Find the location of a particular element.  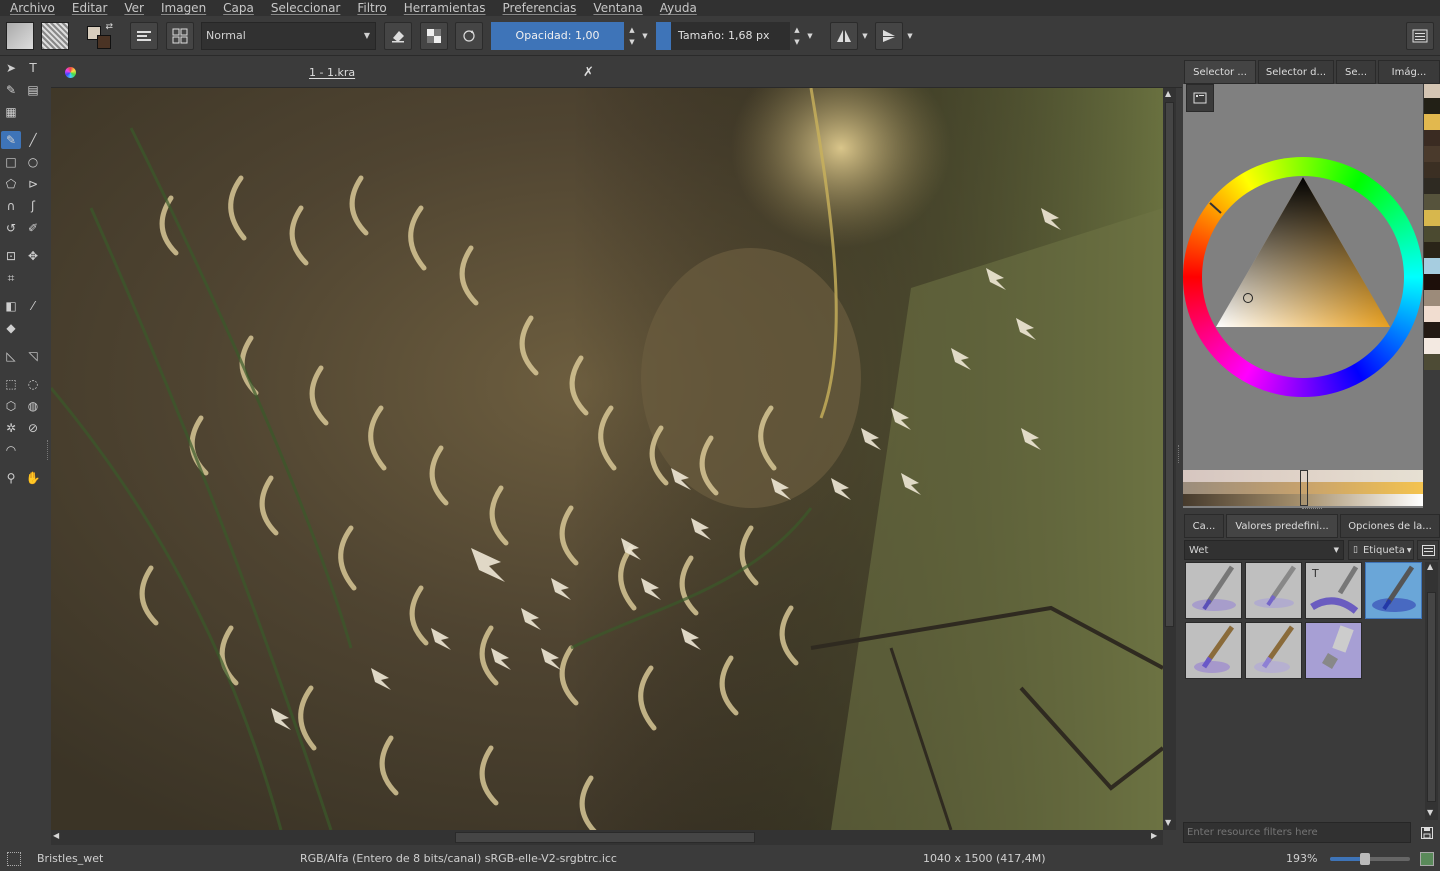

resource-filter-input is located at coordinates (1297, 832).